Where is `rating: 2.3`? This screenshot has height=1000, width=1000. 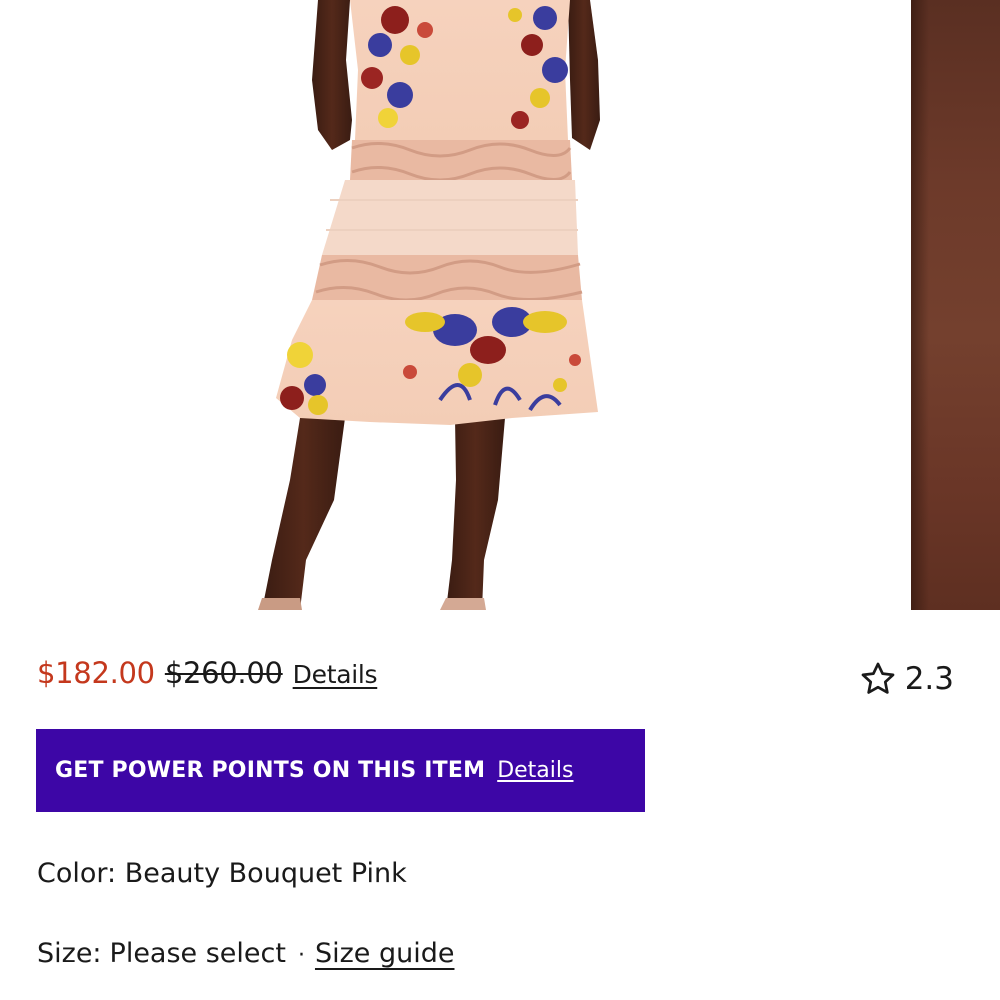
rating: 2.3 is located at coordinates (906, 679).